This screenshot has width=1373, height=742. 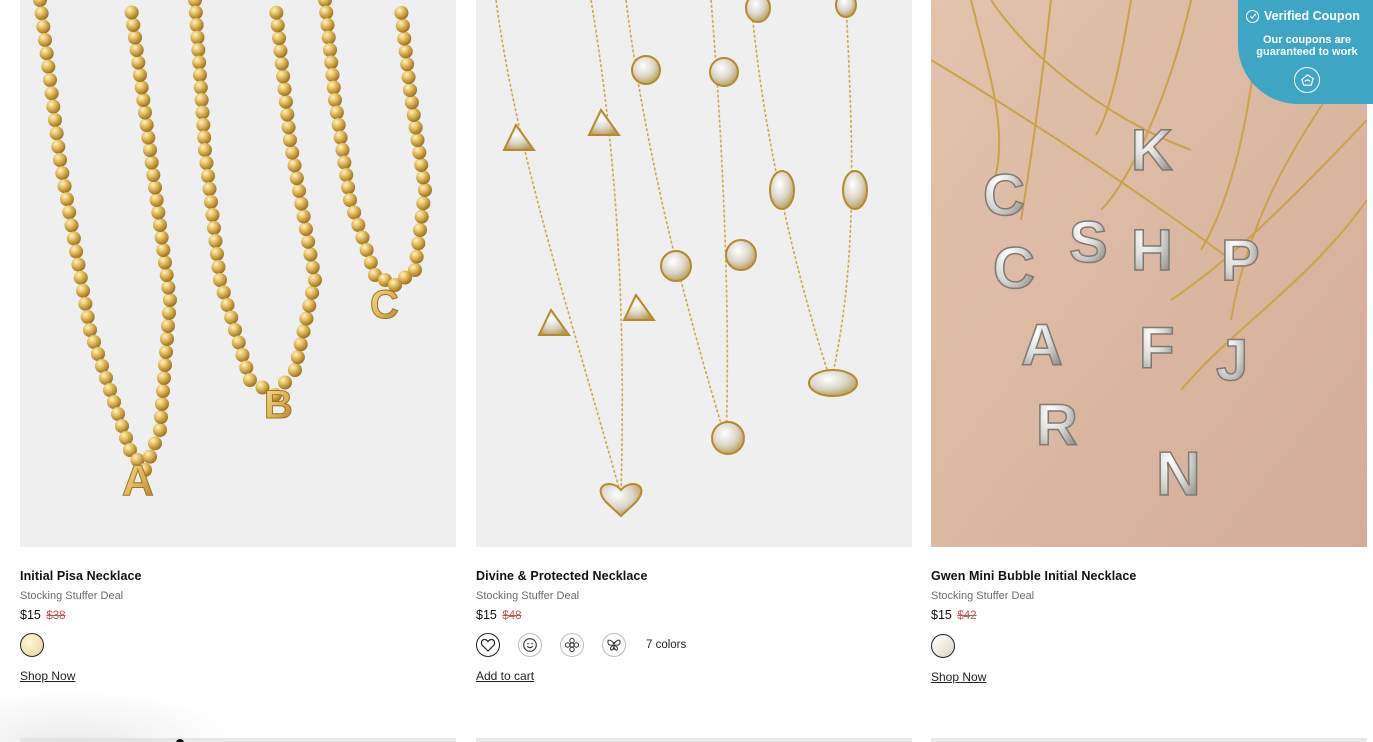 I want to click on swatch-butterfly, so click(x=614, y=645).